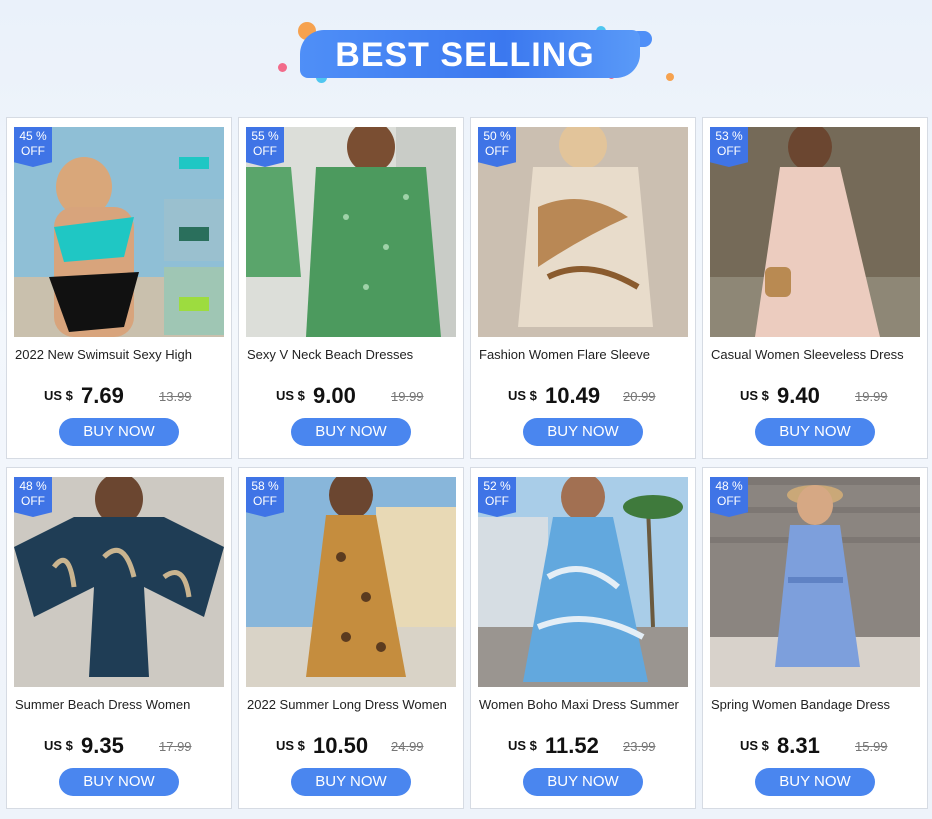 The height and width of the screenshot is (819, 932). I want to click on sale-price: 10.49, so click(573, 395).